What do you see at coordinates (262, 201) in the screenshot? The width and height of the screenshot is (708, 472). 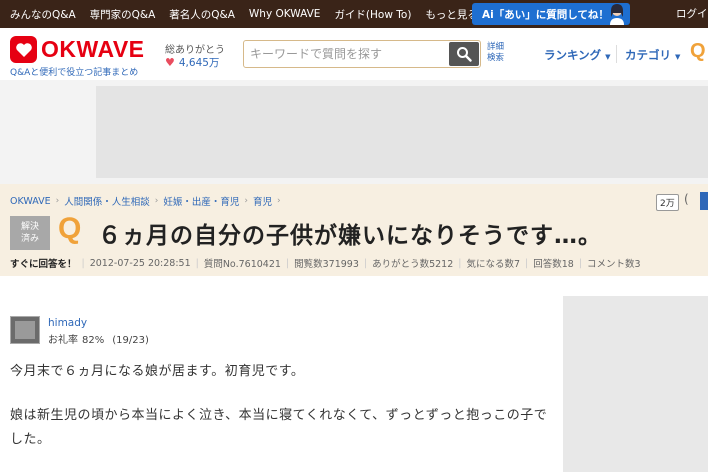 I see `breadcrumb-childcare: 育児` at bounding box center [262, 201].